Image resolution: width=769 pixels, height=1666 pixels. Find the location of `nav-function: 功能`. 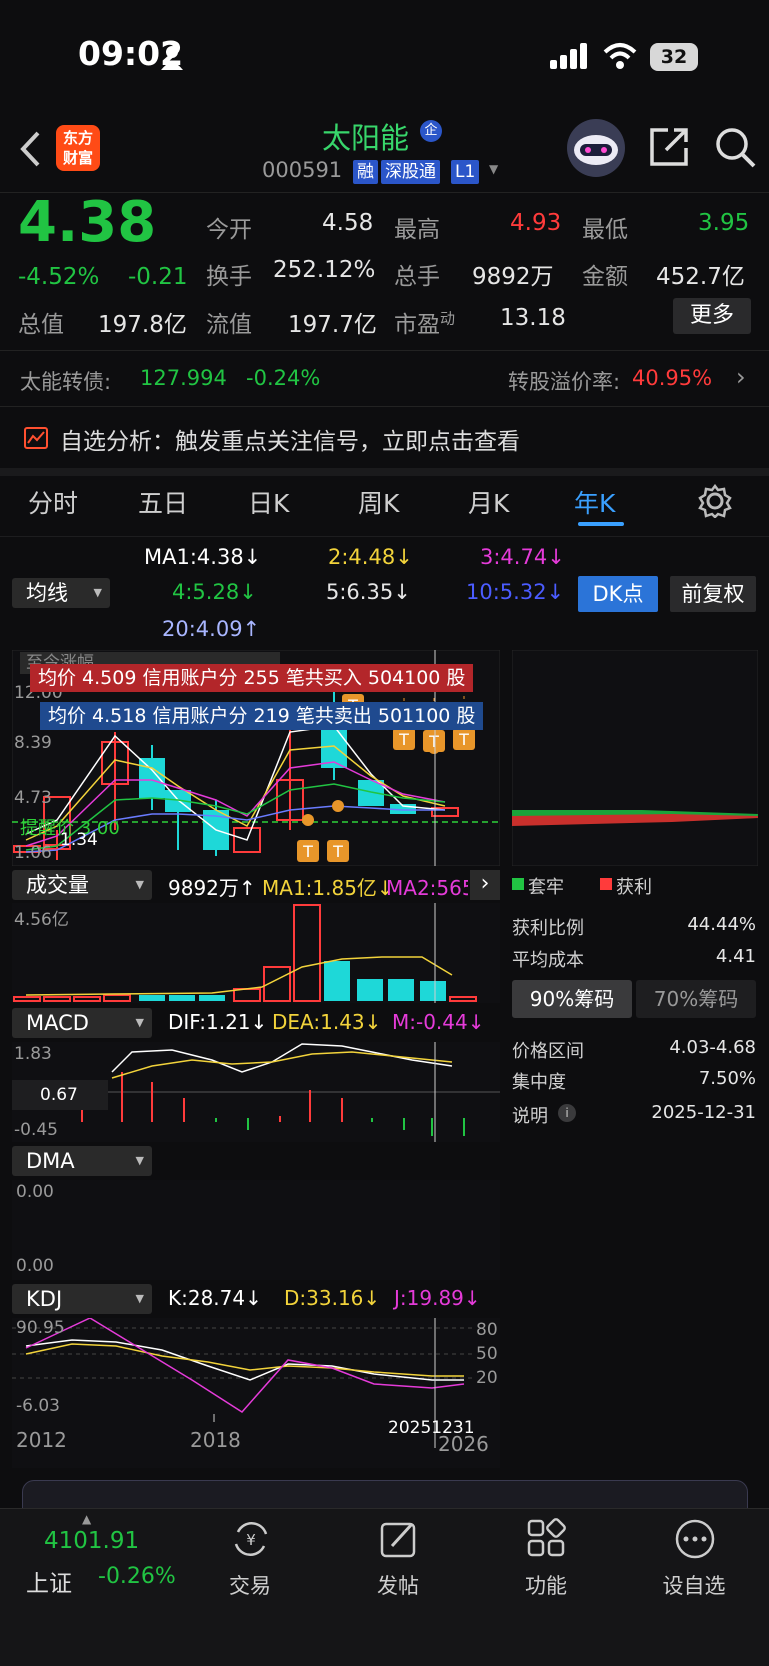

nav-function: 功能 is located at coordinates (546, 1585).